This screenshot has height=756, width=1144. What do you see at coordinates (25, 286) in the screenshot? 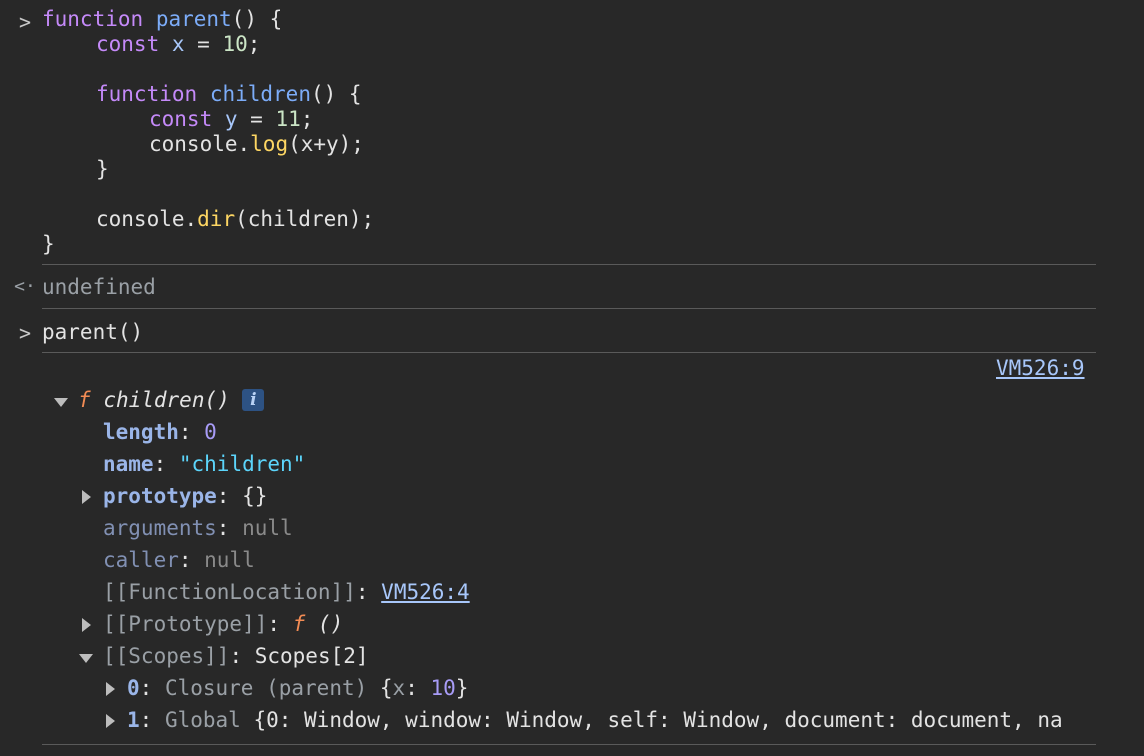
I see `output-prompt-icon: <·` at bounding box center [25, 286].